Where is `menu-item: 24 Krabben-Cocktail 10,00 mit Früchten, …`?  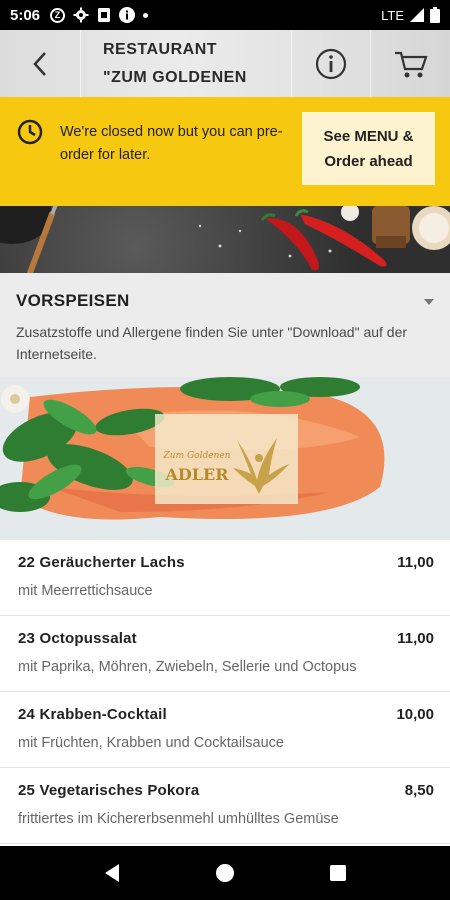
menu-item: 24 Krabben-Cocktail 10,00 mit Früchten, … is located at coordinates (225, 730).